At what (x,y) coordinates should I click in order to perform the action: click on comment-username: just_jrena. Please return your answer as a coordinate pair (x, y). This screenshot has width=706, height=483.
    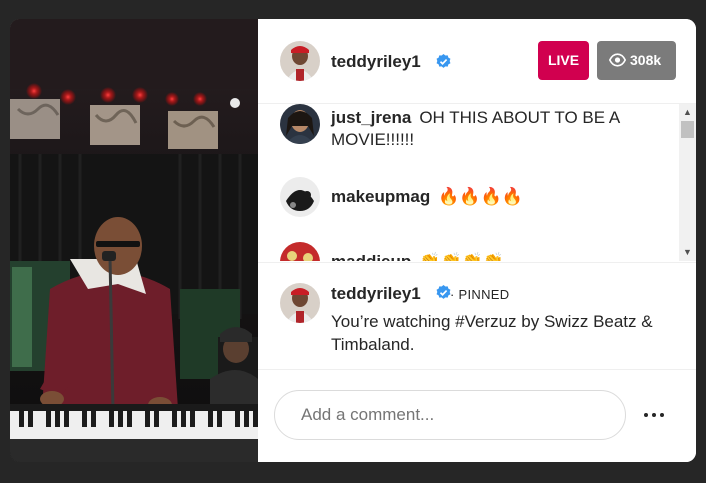
    Looking at the image, I should click on (371, 117).